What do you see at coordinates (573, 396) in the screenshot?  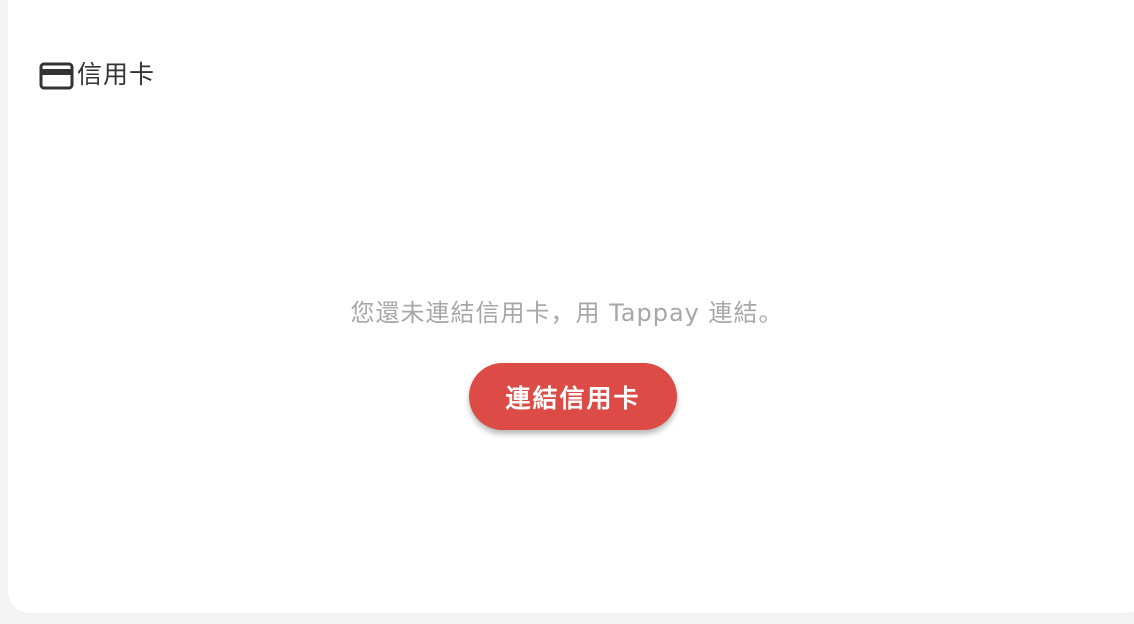 I see `connect-credit-card-button: 連結信用卡` at bounding box center [573, 396].